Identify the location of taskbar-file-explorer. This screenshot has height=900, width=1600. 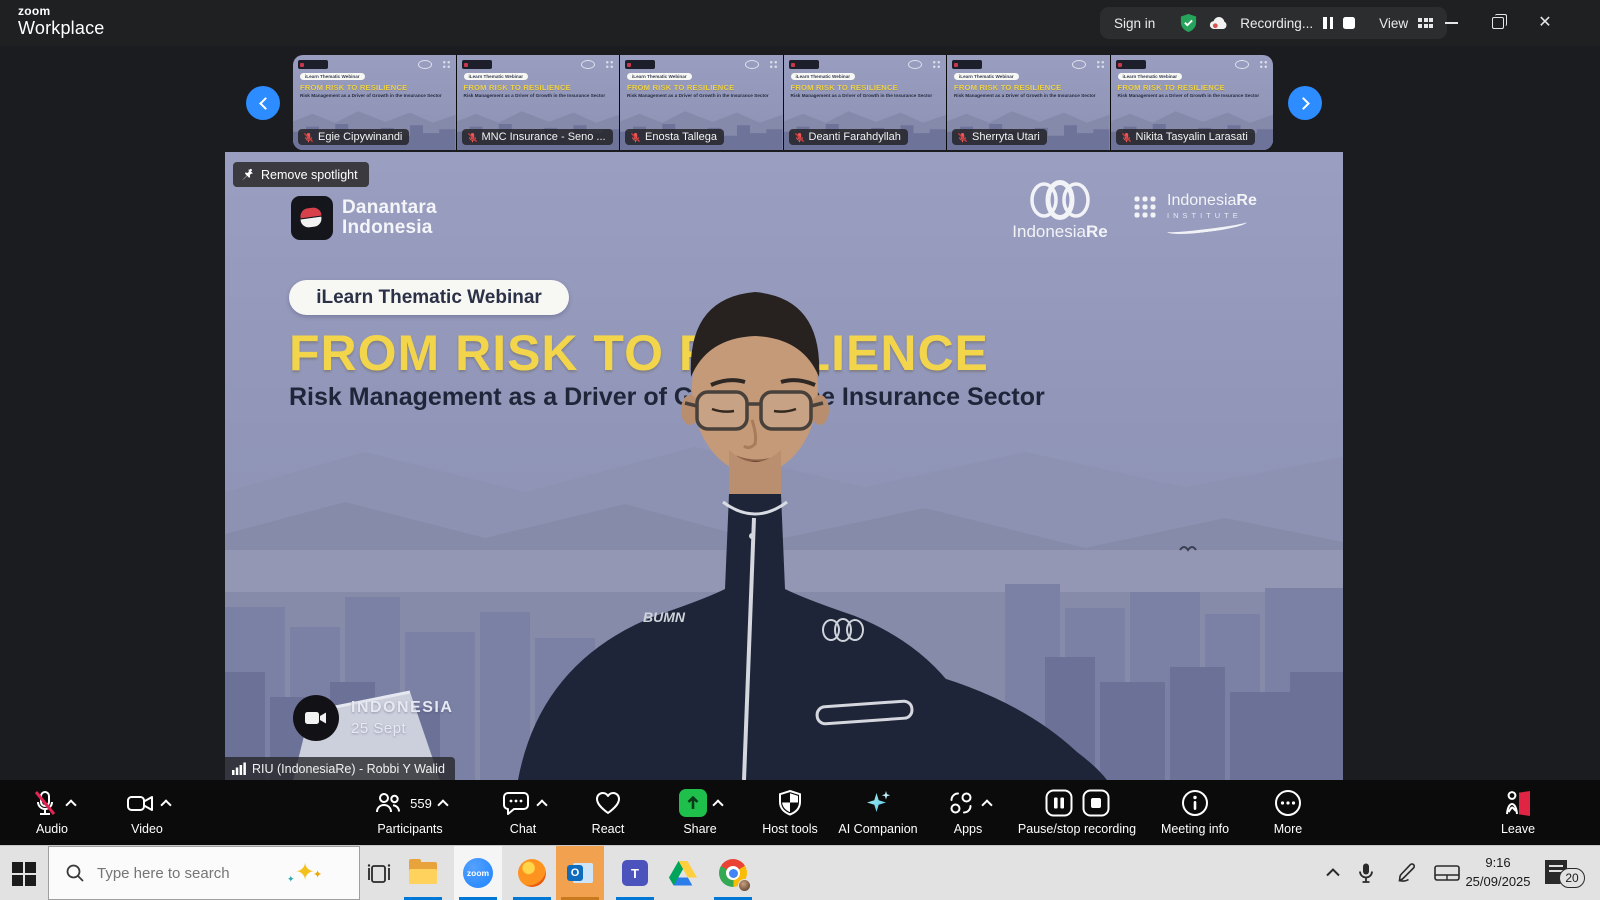
(423, 873).